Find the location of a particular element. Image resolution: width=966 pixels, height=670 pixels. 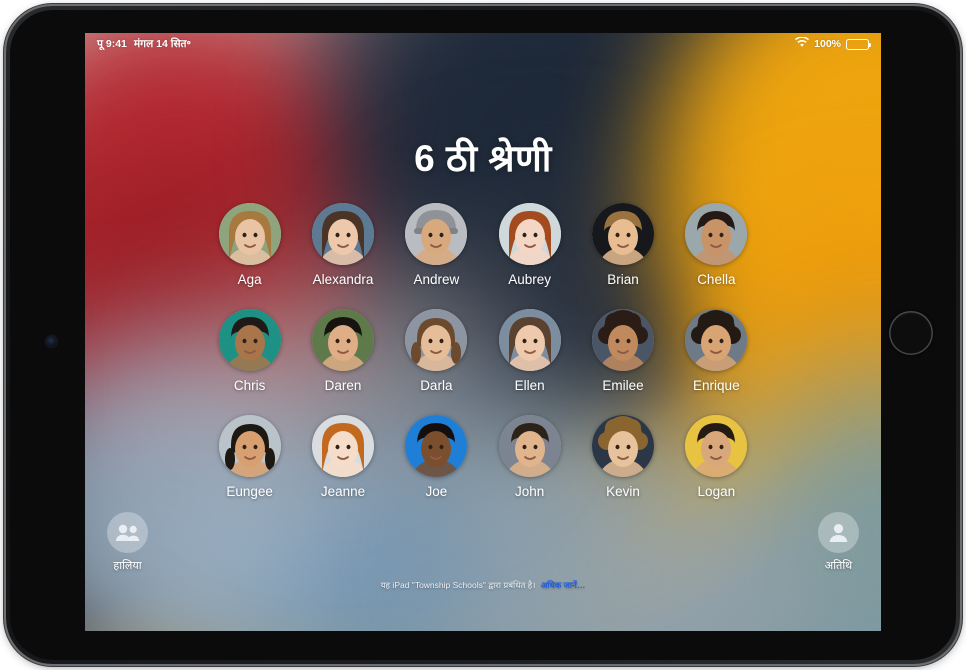

two-people-icon is located at coordinates (127, 532).